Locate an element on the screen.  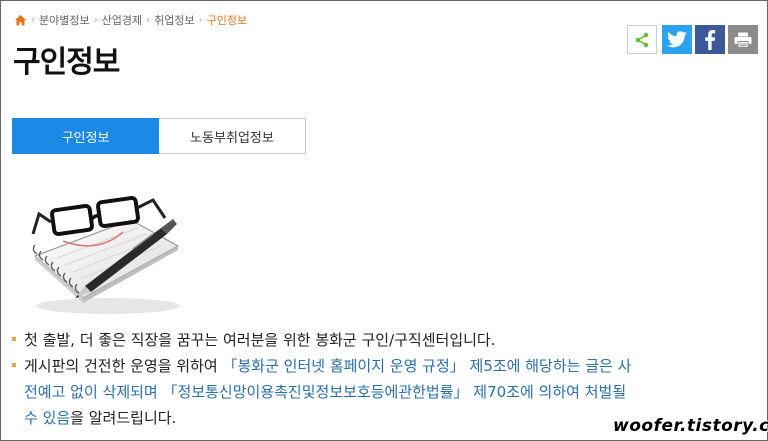
tab-bar: 구인정보 노동부취업정보 is located at coordinates (159, 136).